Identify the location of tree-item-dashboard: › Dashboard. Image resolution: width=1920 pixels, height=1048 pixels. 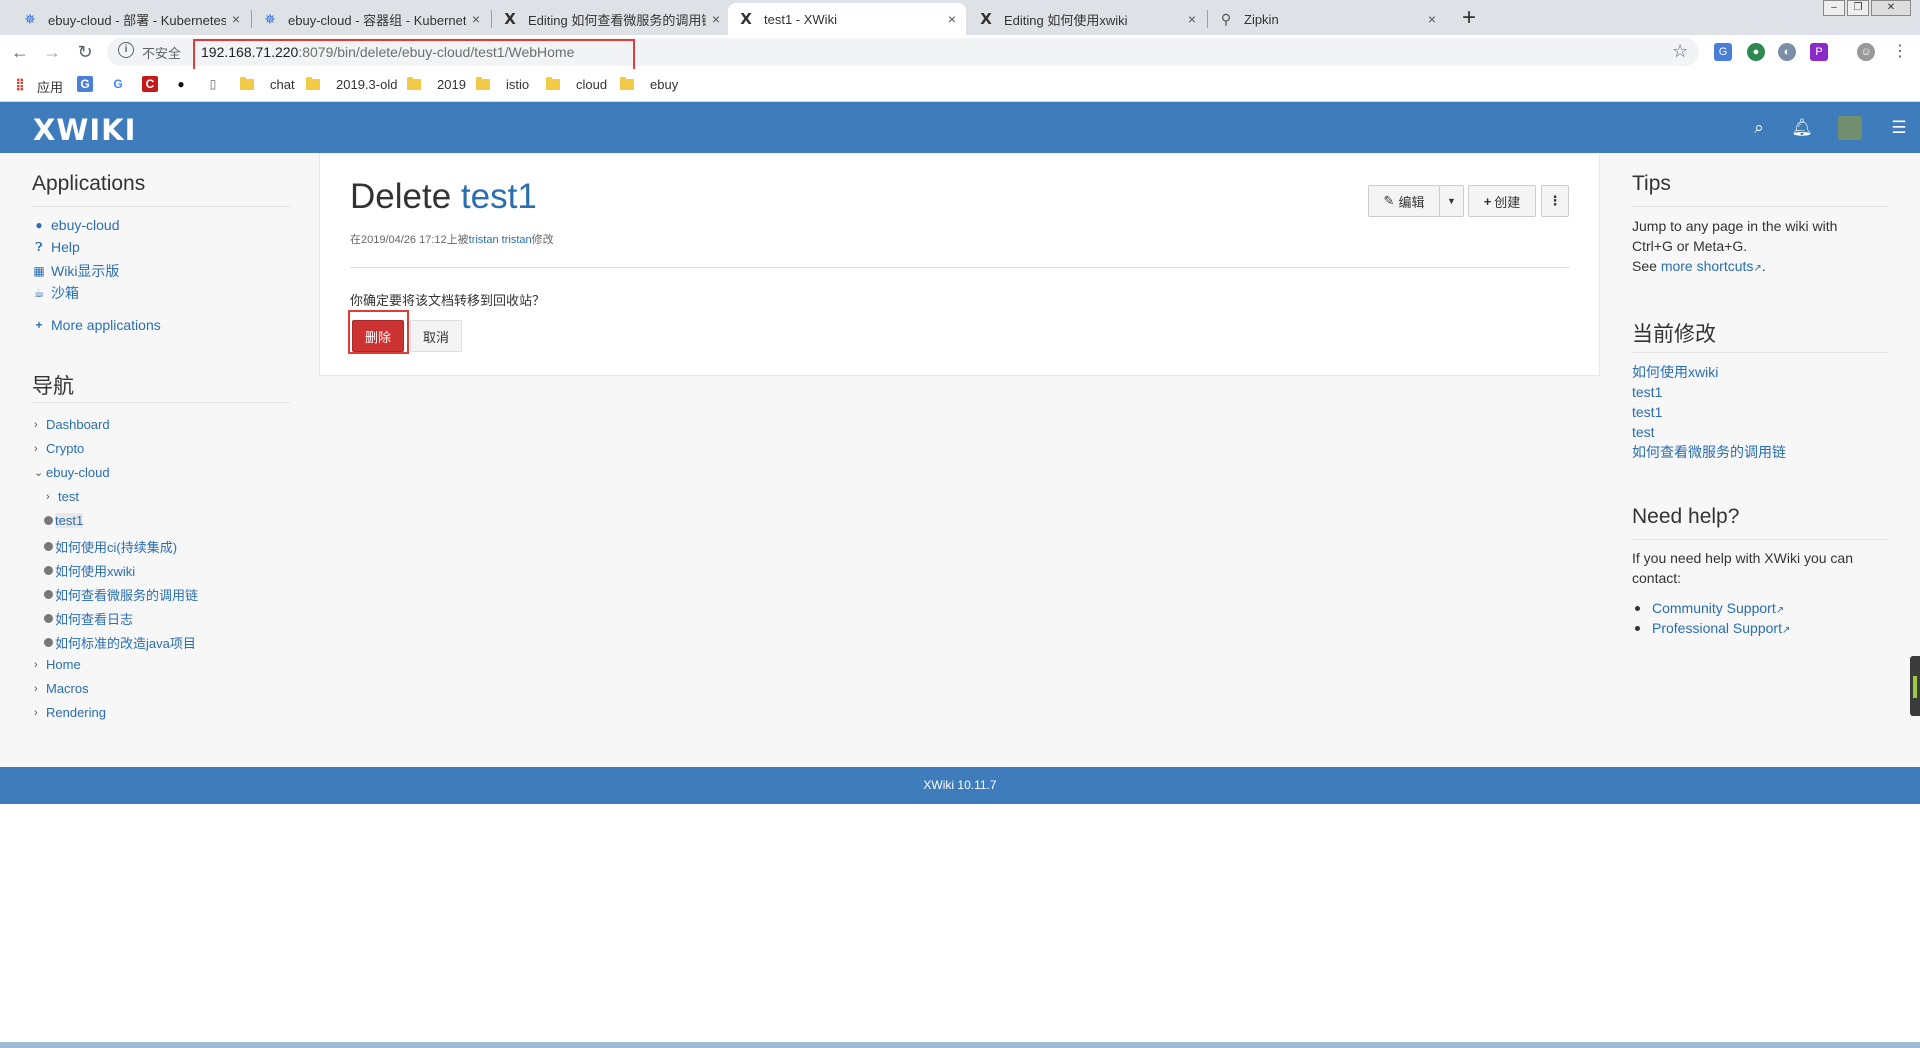
(72, 424).